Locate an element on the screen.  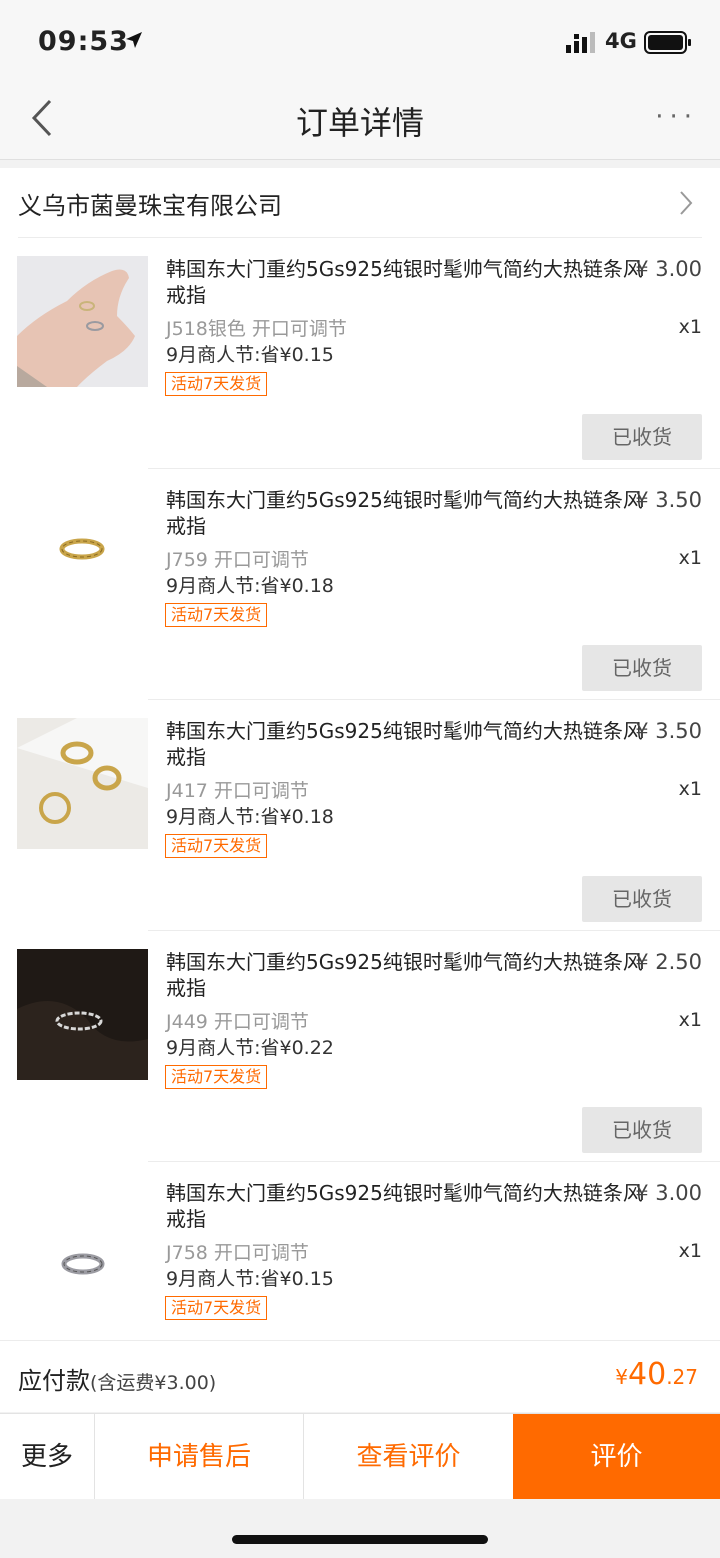
status-bar: 09:53 4G is located at coordinates (360, 38).